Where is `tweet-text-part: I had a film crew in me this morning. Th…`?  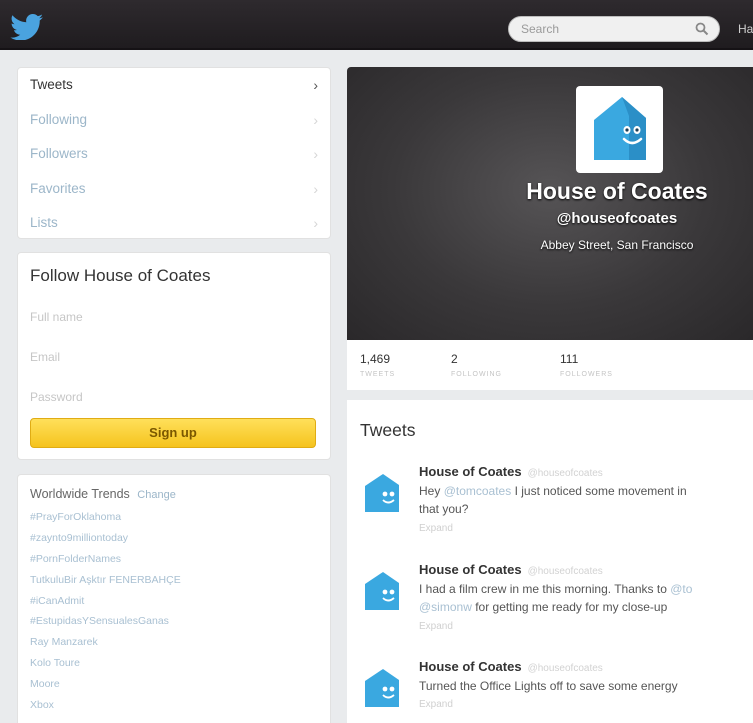 tweet-text-part: I had a film crew in me this morning. Th… is located at coordinates (545, 589).